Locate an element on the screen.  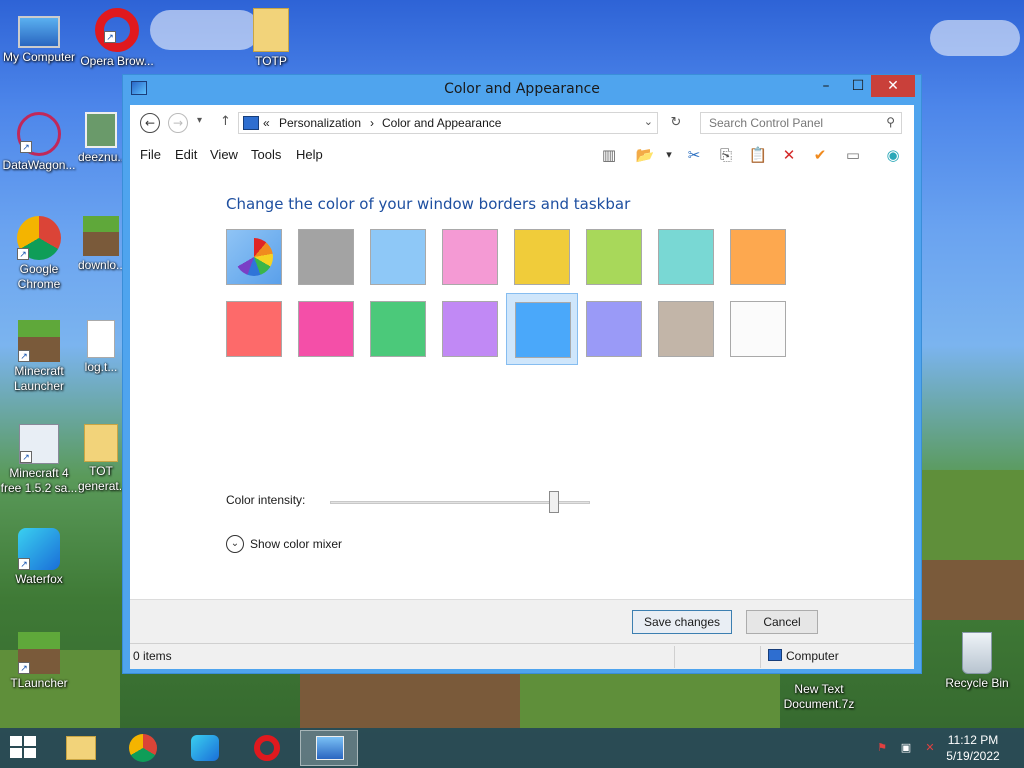
breadcrumb-color-and-appearance: Color and Appearance is located at coordinates (441, 123).